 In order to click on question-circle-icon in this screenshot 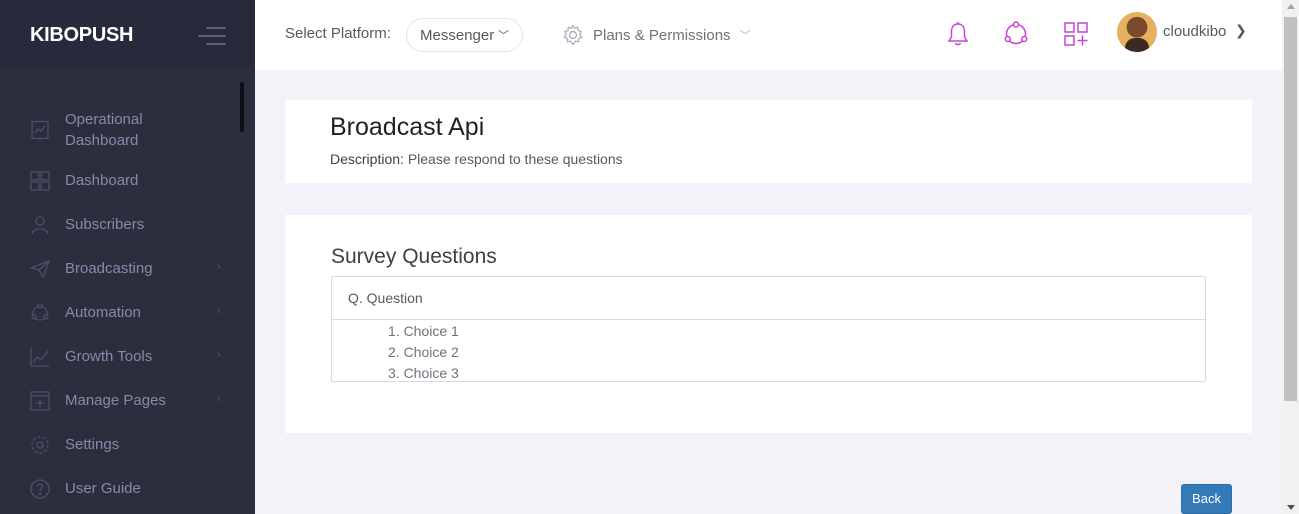, I will do `click(40, 489)`.